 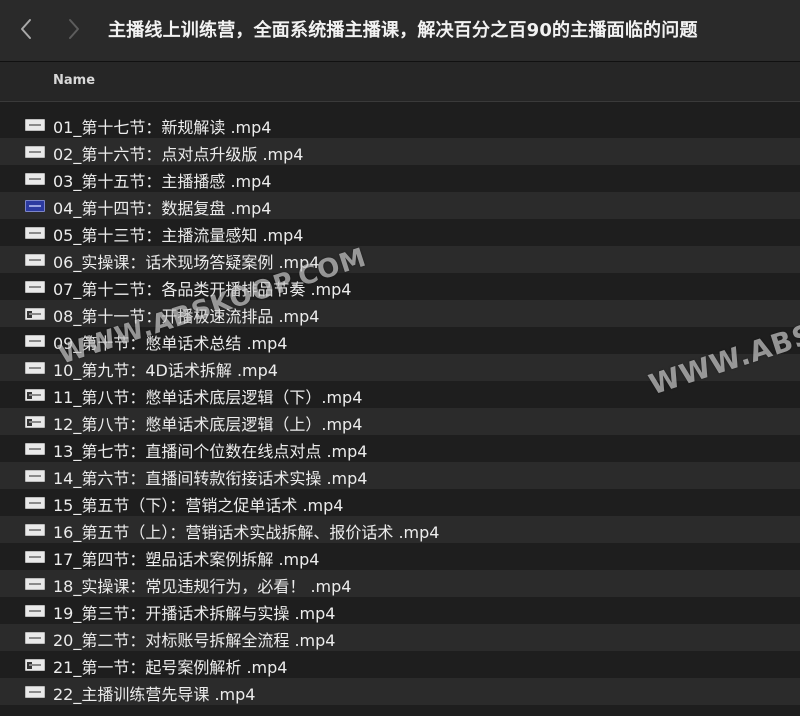 I want to click on file-row: 11_第八节：憋单话术底层逻辑（下）.mp4, so click(x=400, y=394).